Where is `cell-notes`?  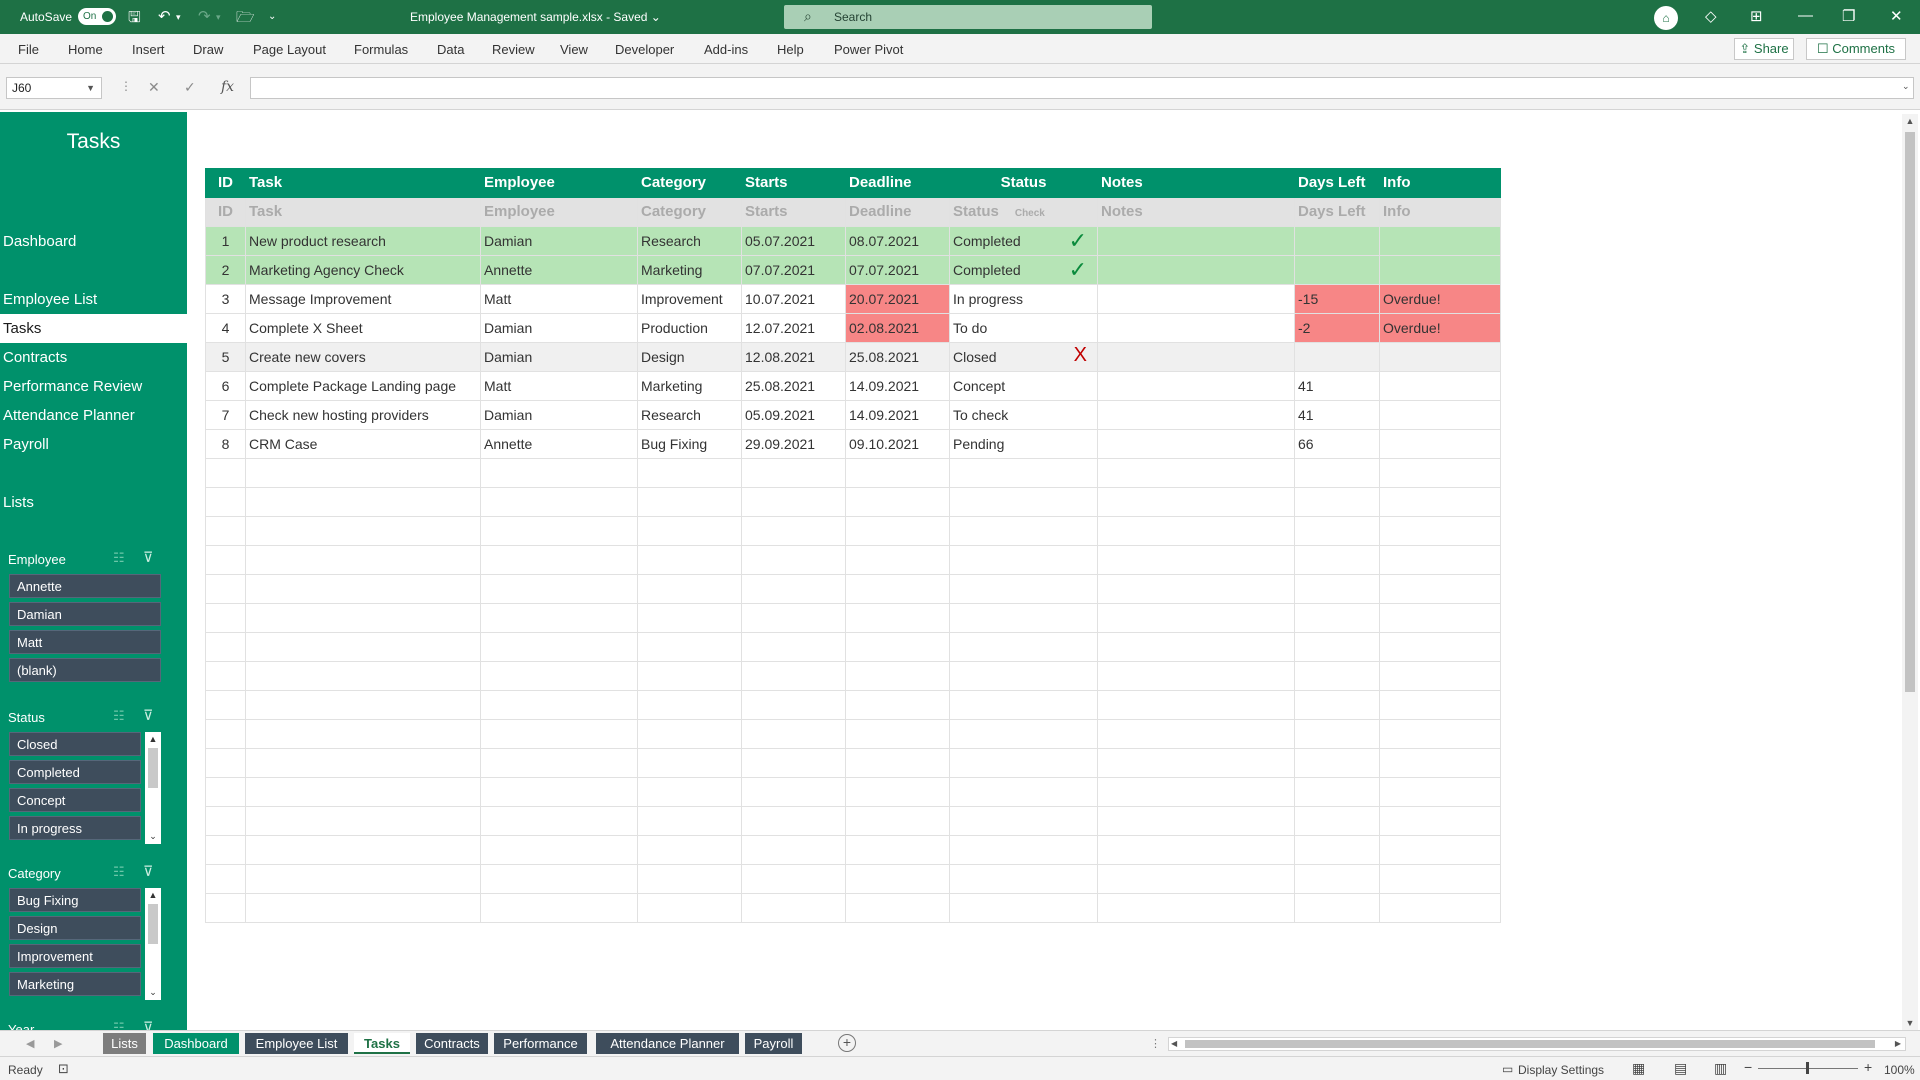 cell-notes is located at coordinates (1196, 386).